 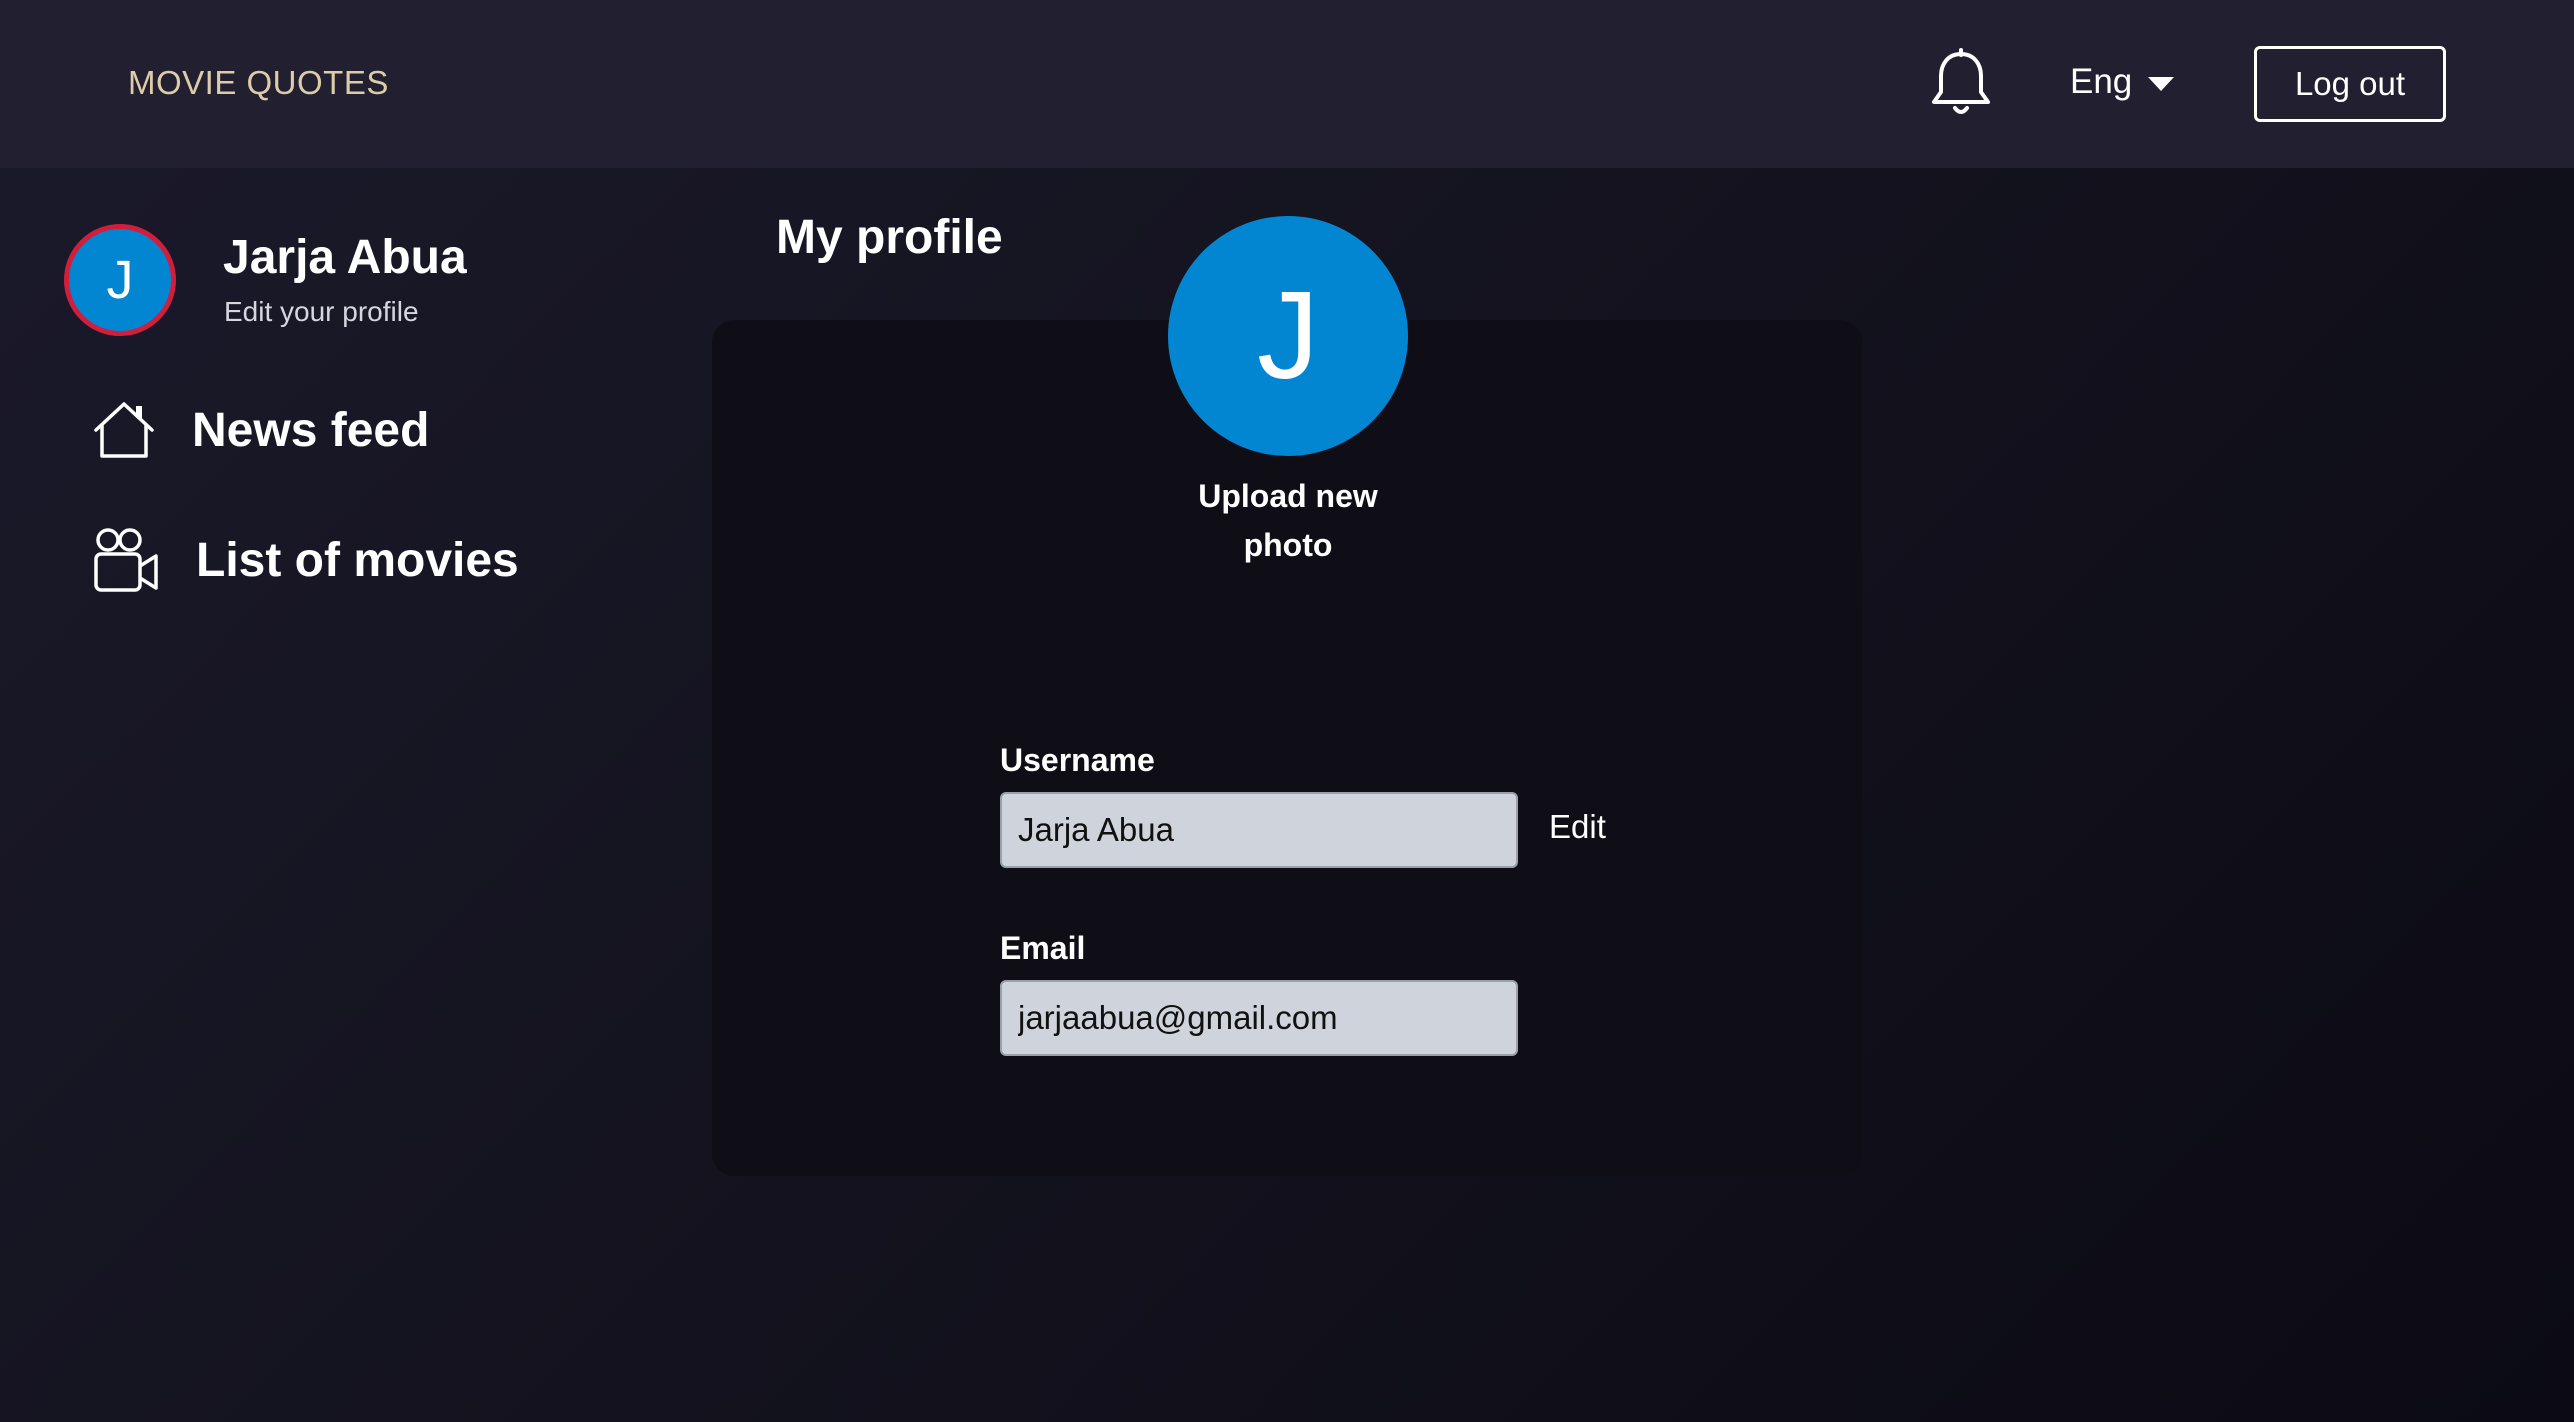 I want to click on language-selector: Eng, so click(x=2122, y=82).